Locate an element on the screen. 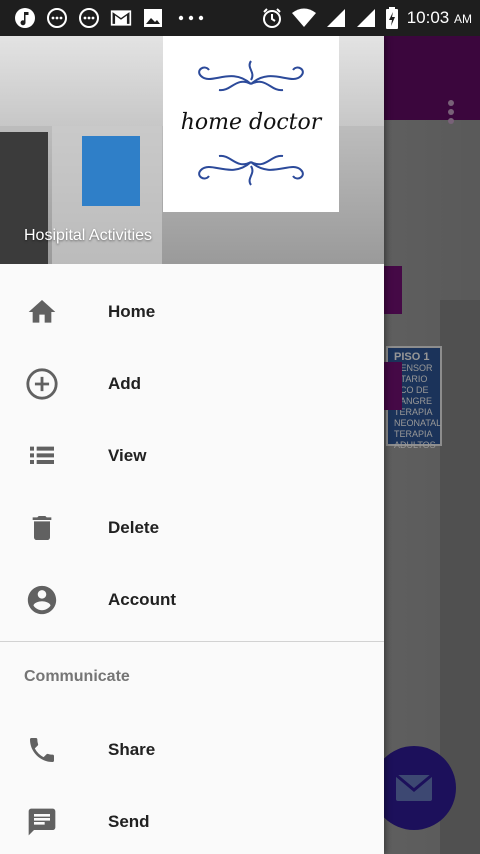  list-icon is located at coordinates (42, 456).